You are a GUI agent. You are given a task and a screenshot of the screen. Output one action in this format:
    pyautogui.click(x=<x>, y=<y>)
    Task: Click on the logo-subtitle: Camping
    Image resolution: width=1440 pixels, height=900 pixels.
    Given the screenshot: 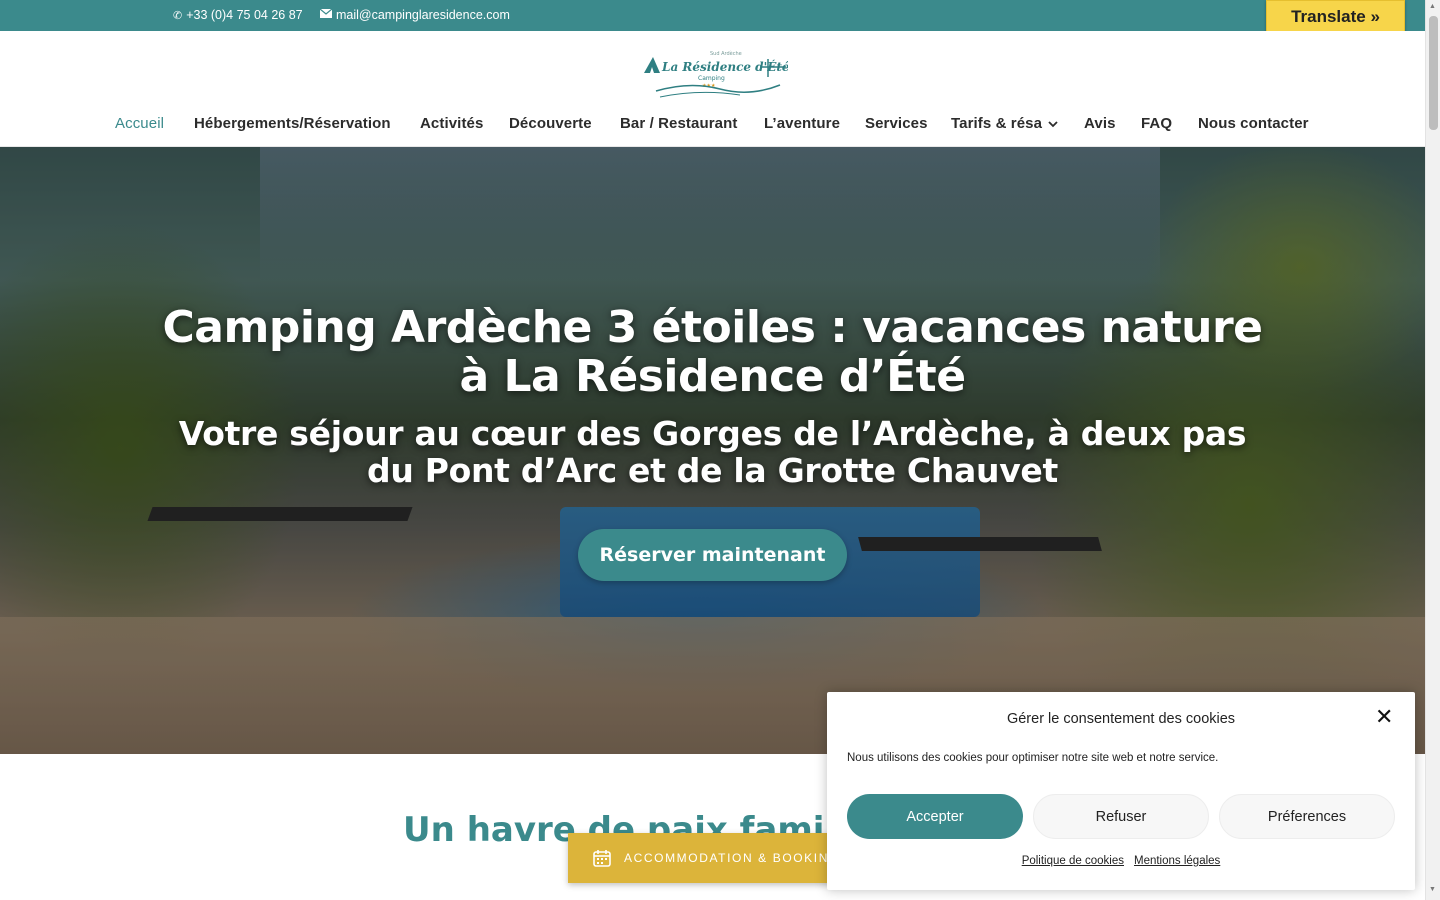 What is the action you would take?
    pyautogui.click(x=711, y=78)
    